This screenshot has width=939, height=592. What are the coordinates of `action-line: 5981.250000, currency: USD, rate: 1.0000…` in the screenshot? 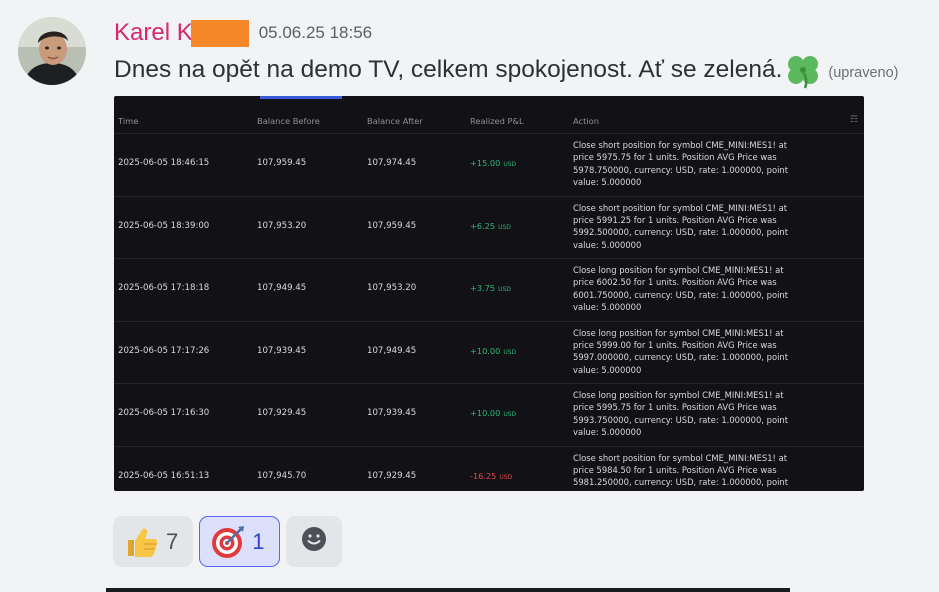 It's located at (680, 482).